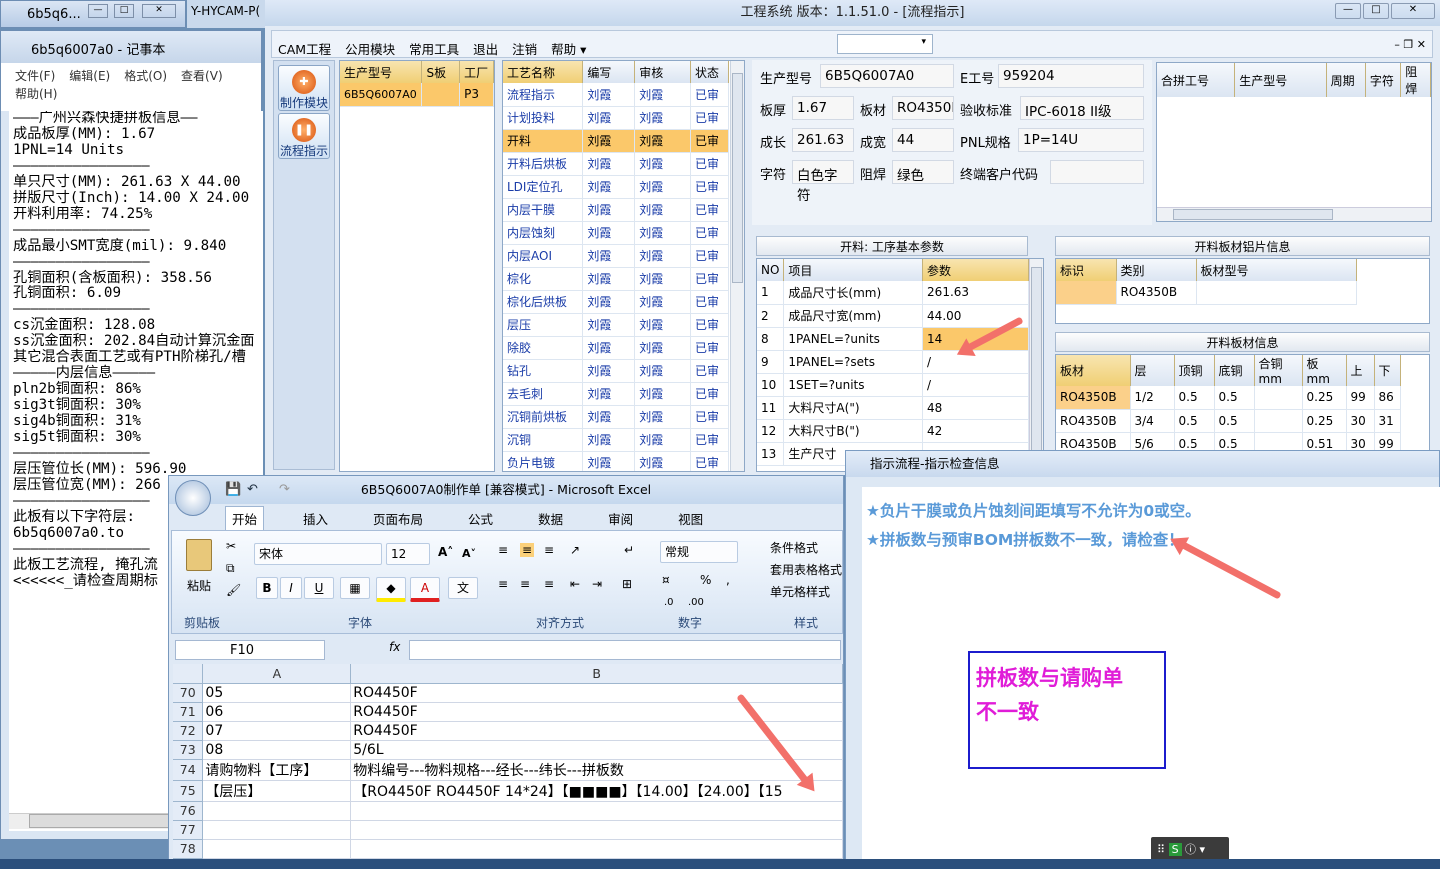 The width and height of the screenshot is (1440, 869). Describe the element at coordinates (98, 11) in the screenshot. I see `window-min-button: —` at that location.